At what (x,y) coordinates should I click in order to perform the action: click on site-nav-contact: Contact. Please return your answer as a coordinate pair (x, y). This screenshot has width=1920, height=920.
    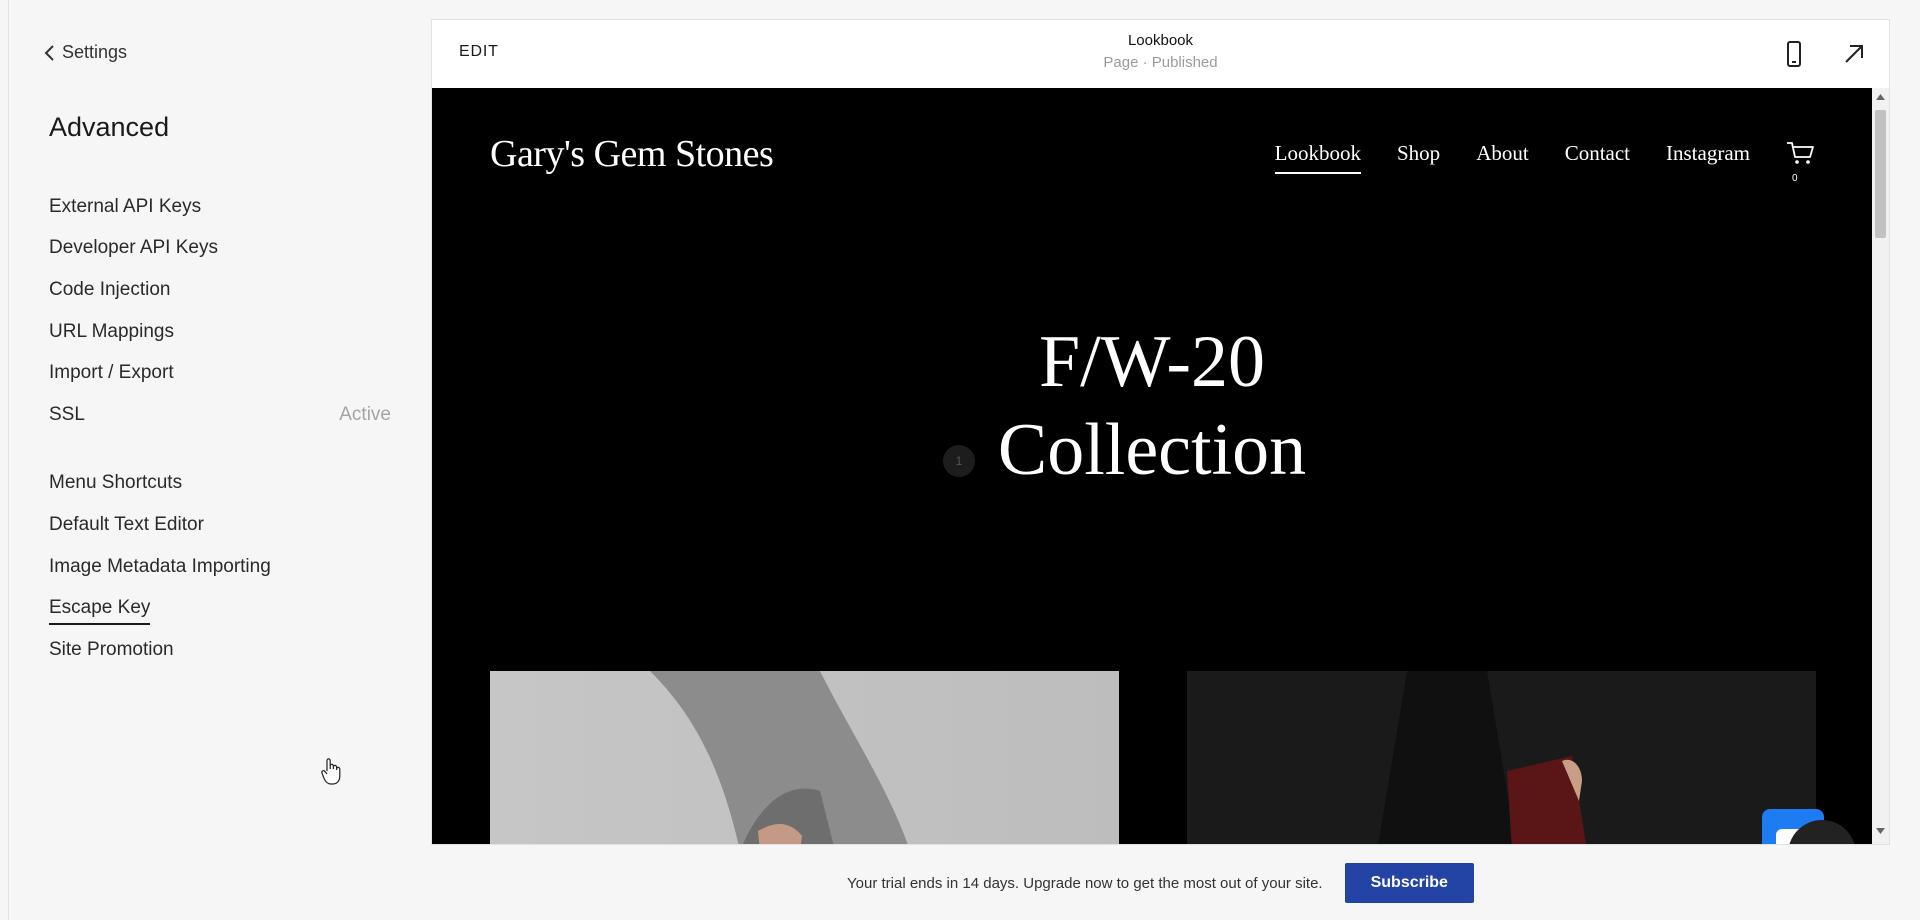
    Looking at the image, I should click on (1597, 153).